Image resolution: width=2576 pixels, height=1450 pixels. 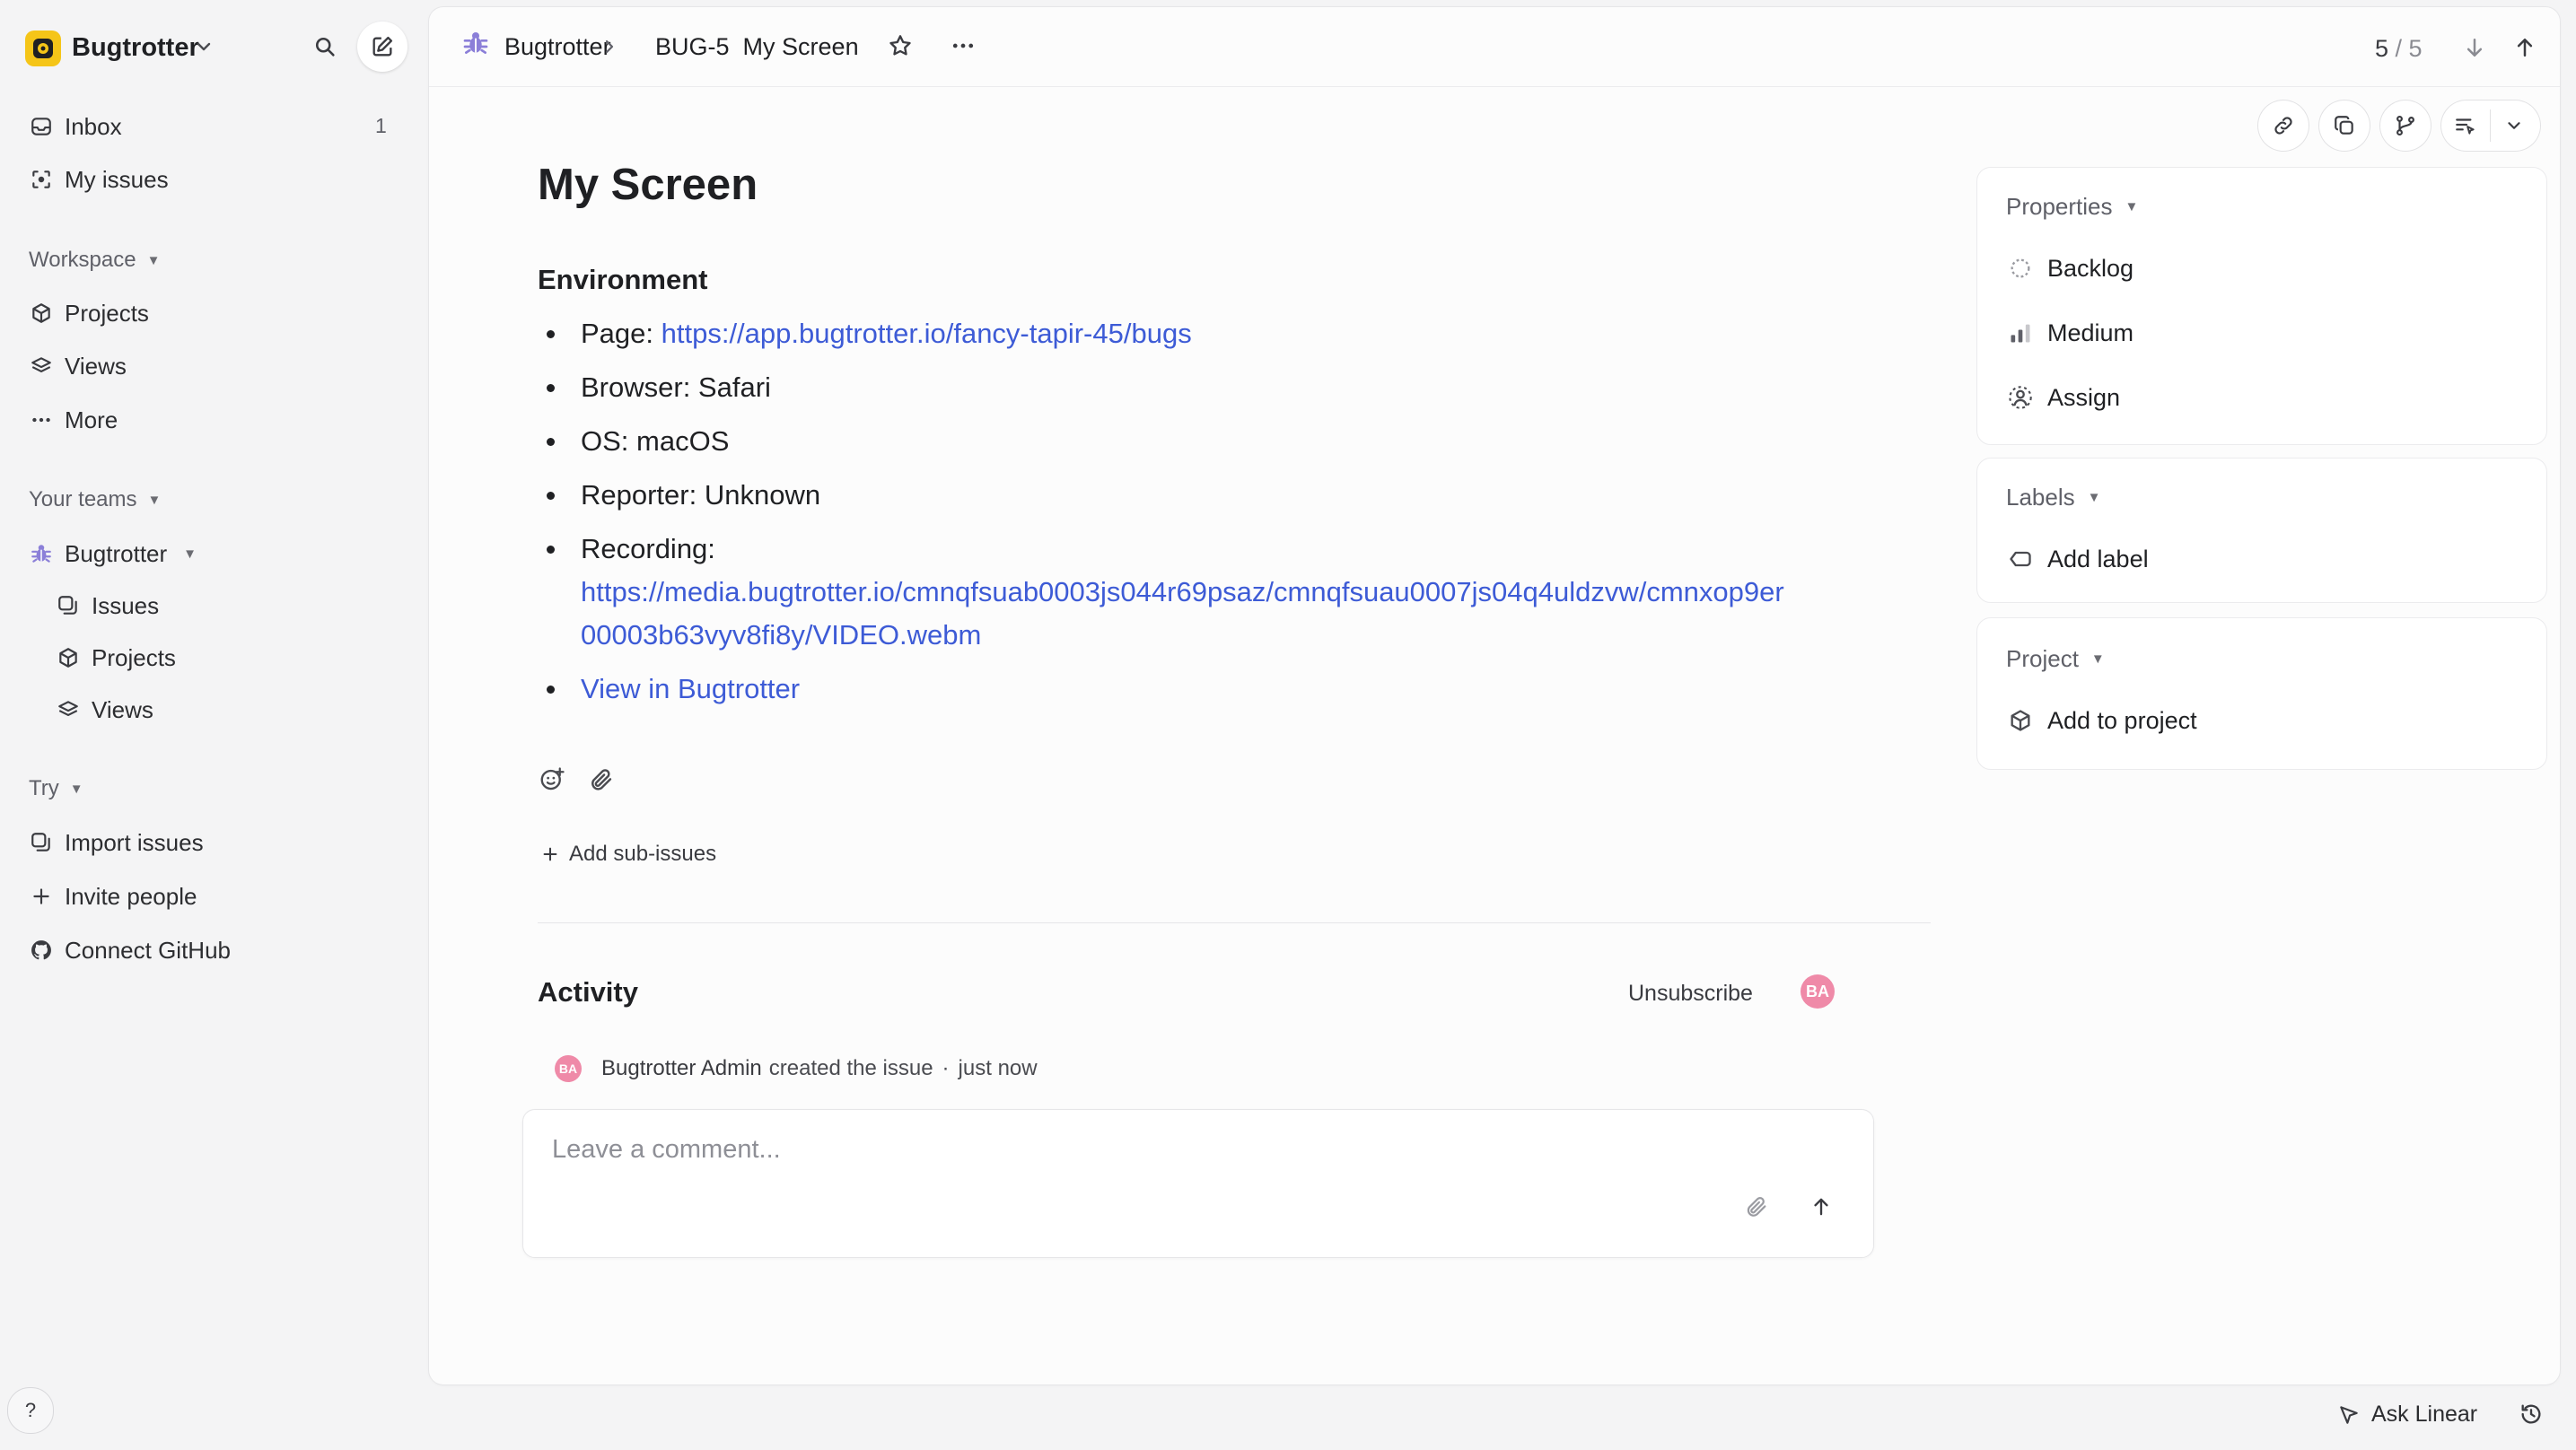 I want to click on unsubscribe-button: Unsubscribe, so click(x=1690, y=993).